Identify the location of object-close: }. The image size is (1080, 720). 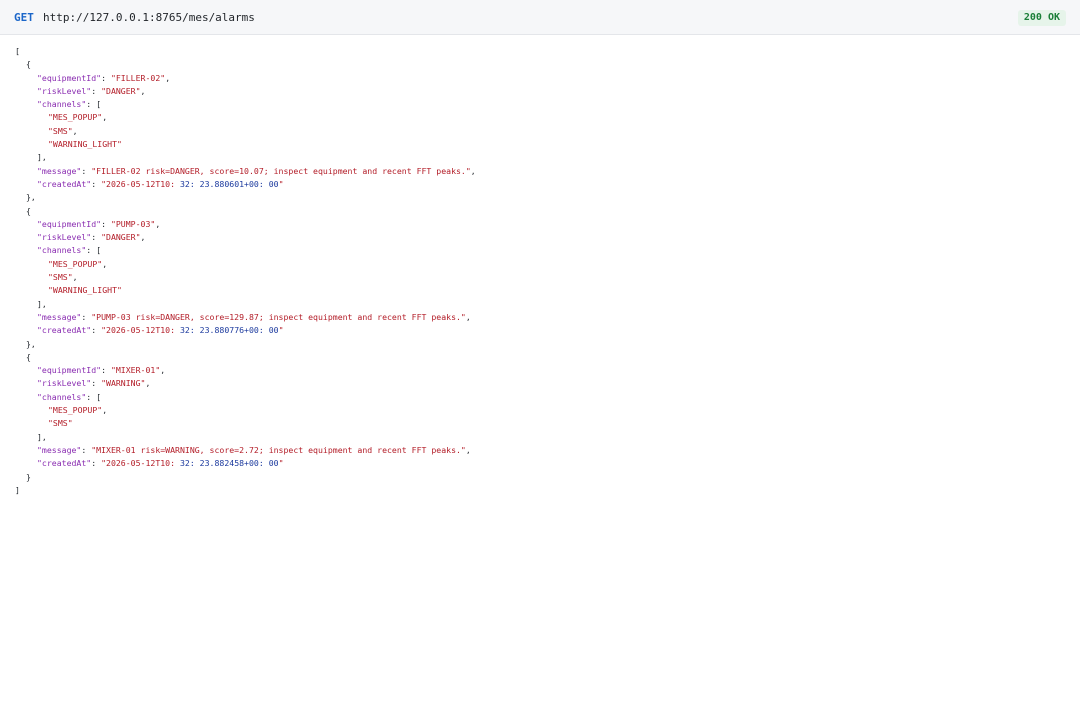
(28, 476).